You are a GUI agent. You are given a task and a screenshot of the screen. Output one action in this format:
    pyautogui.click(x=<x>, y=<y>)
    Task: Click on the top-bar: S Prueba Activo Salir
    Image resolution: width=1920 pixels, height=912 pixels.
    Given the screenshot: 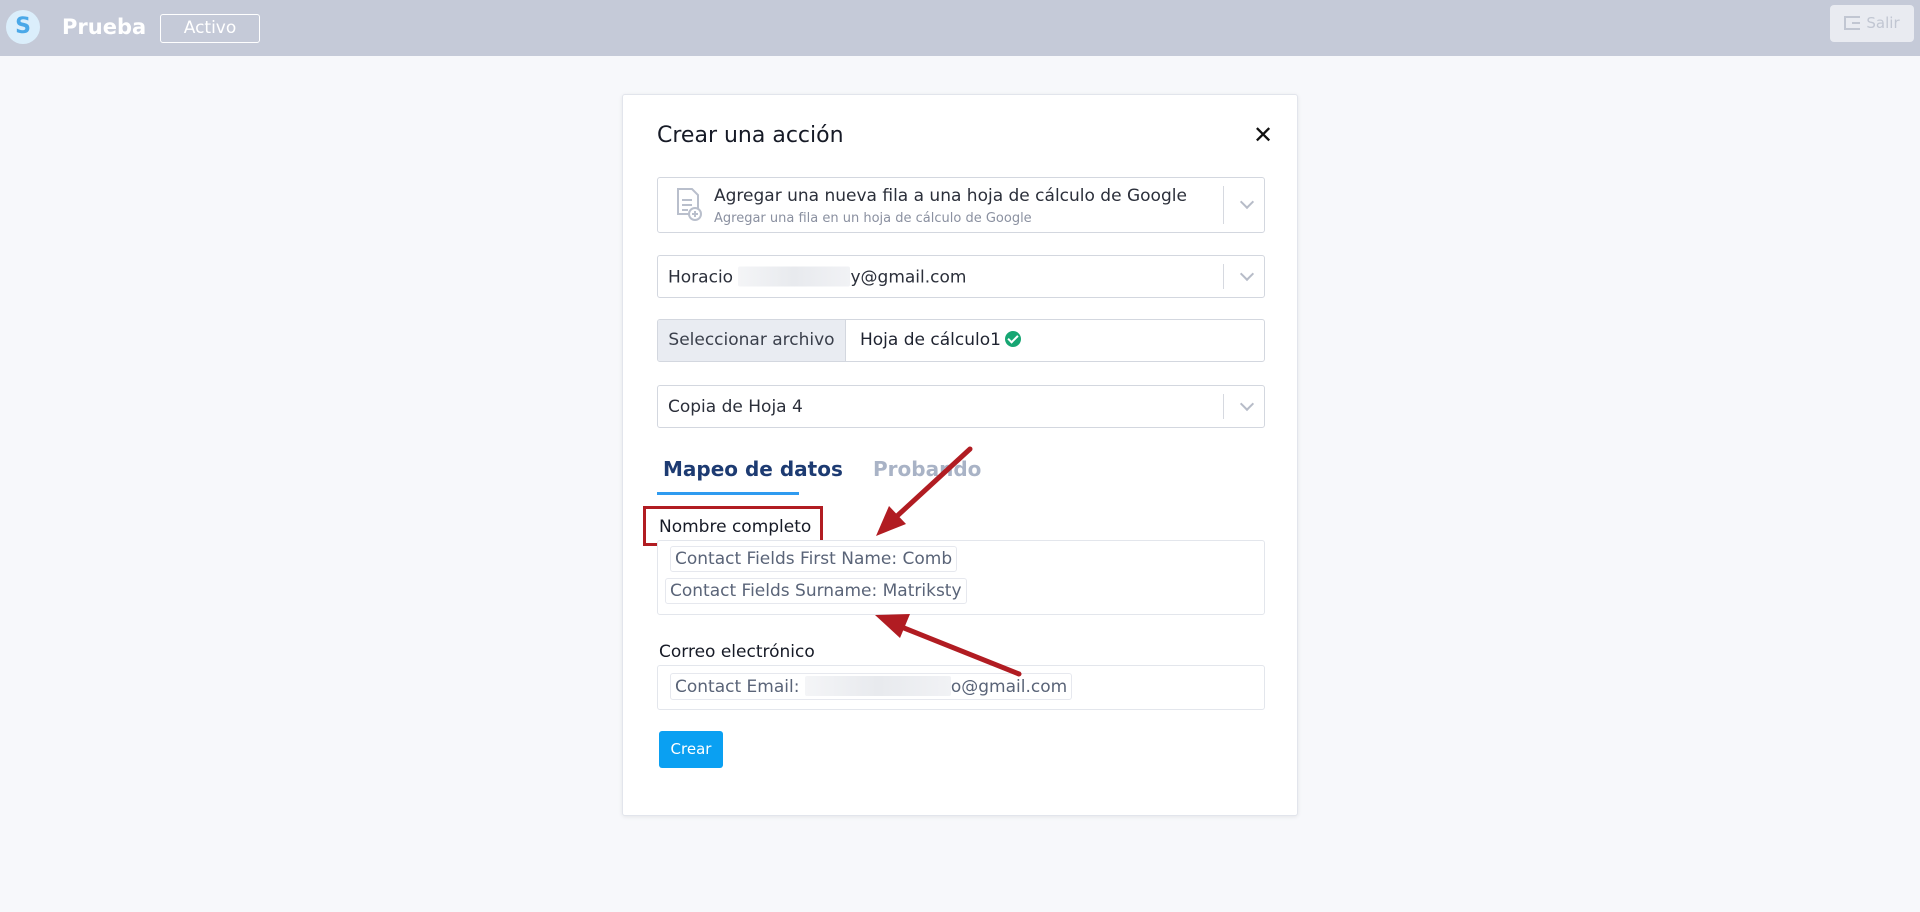 What is the action you would take?
    pyautogui.click(x=960, y=28)
    